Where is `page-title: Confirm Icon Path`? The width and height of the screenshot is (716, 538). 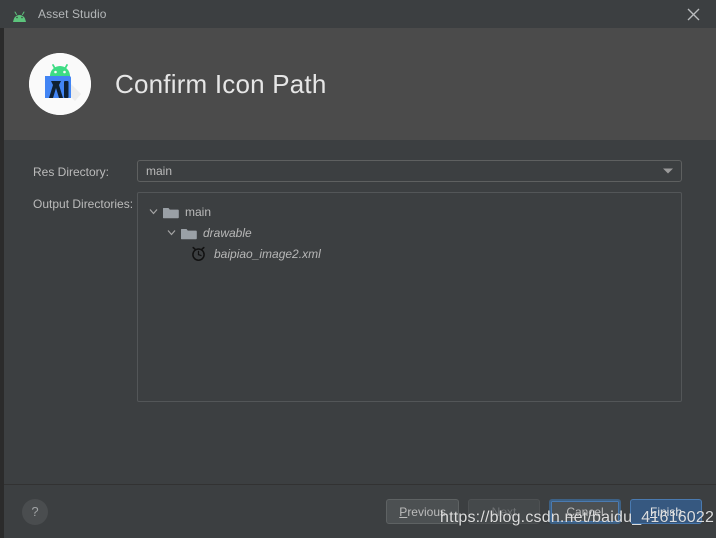 page-title: Confirm Icon Path is located at coordinates (221, 83).